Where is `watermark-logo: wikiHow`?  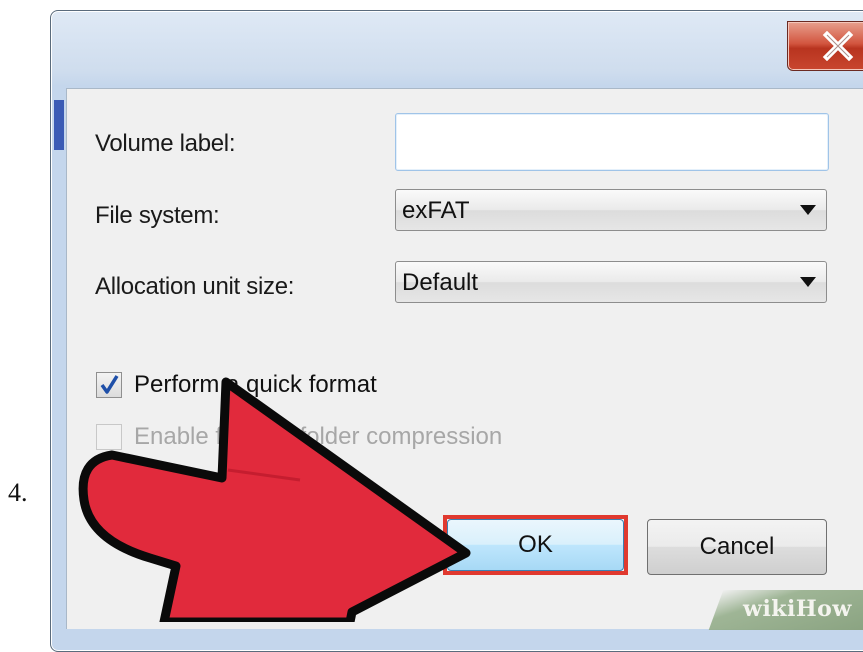 watermark-logo: wikiHow is located at coordinates (797, 609).